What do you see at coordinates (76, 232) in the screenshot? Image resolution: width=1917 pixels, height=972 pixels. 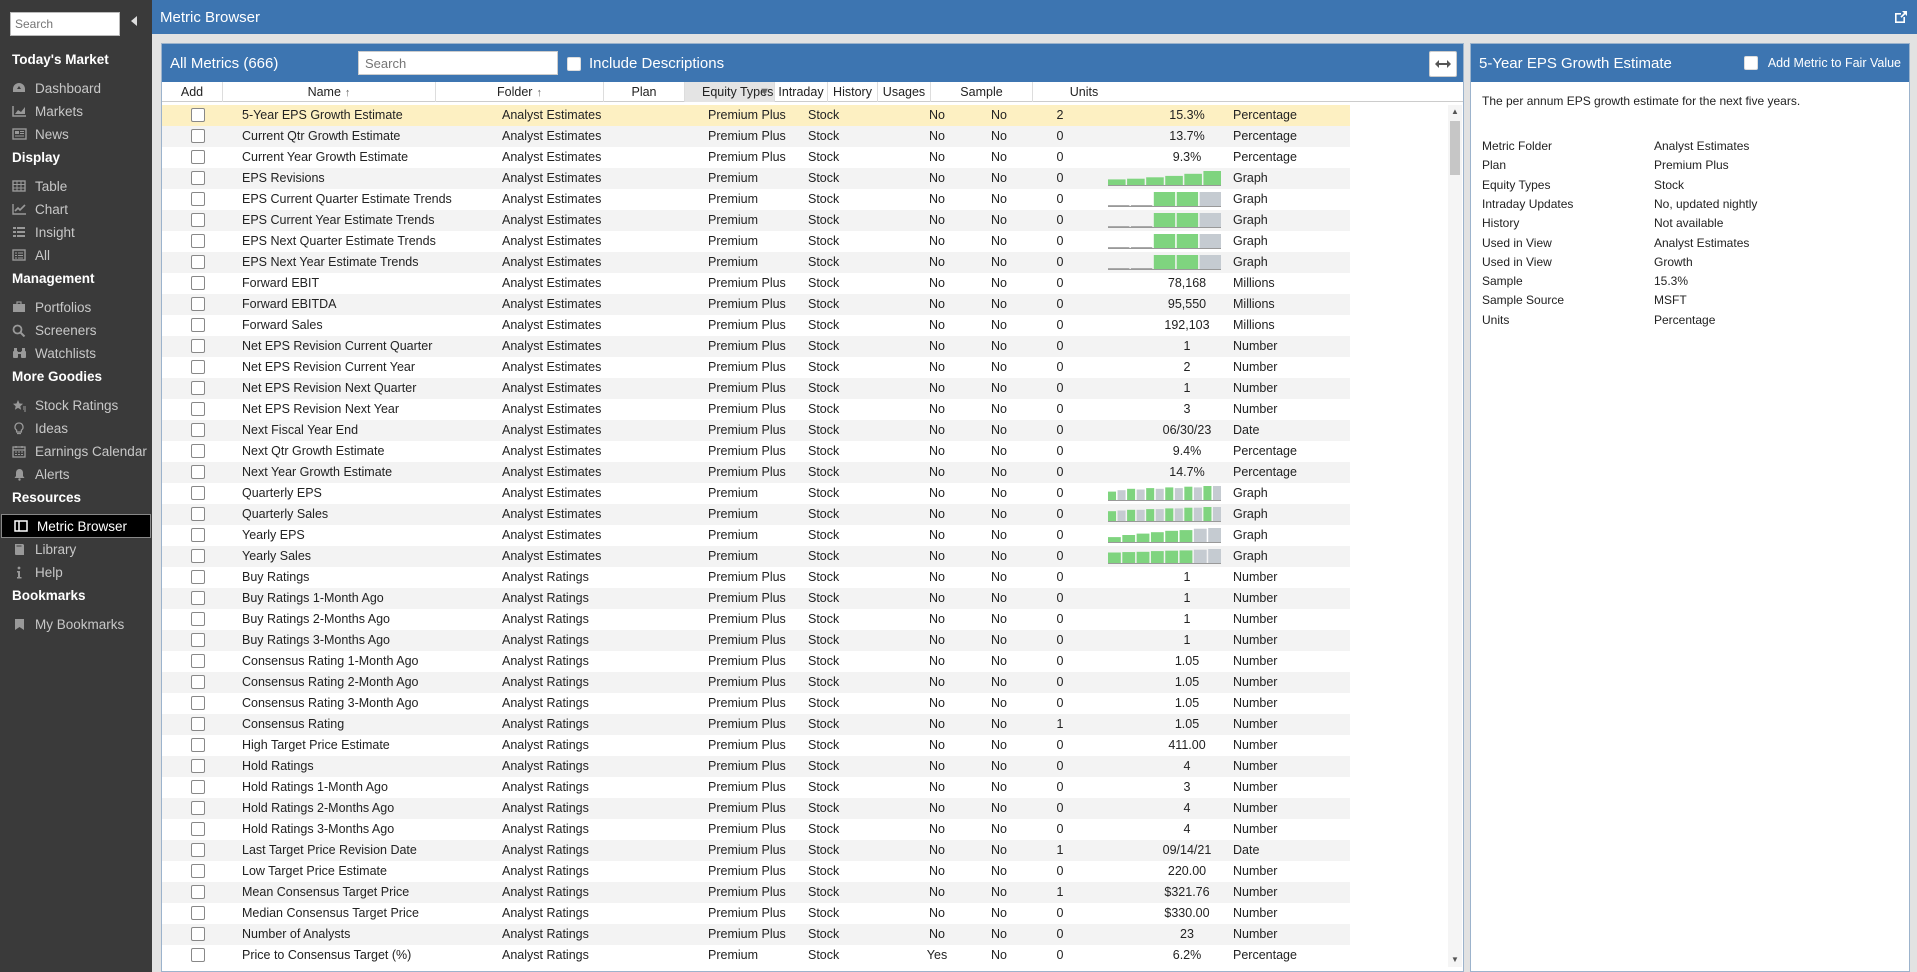 I see `sidebar-item-insight: Insight` at bounding box center [76, 232].